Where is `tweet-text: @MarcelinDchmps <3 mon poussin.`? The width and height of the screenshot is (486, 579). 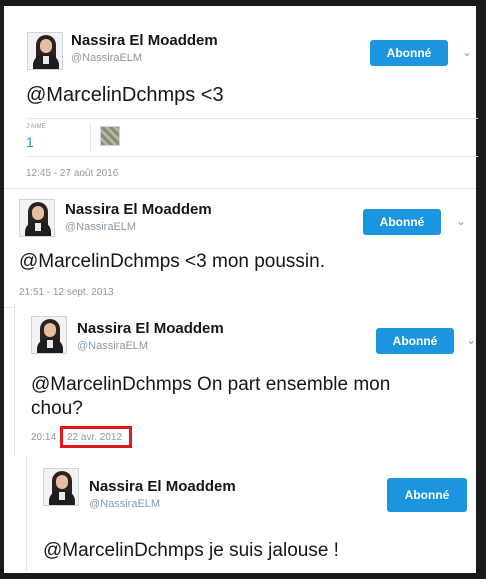
tweet-text: @MarcelinDchmps <3 mon poussin. is located at coordinates (172, 261).